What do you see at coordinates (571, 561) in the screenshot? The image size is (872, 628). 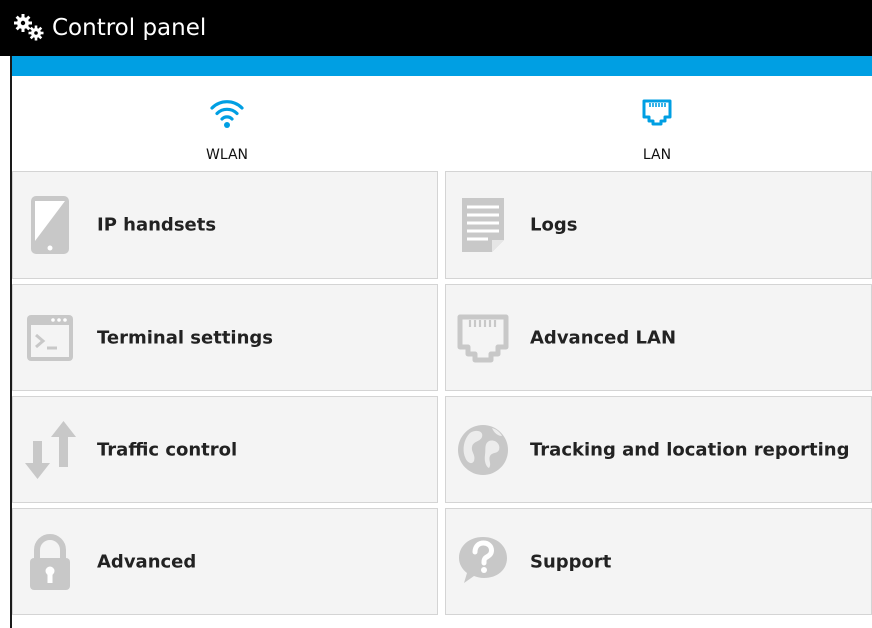 I see `tile-label: Support` at bounding box center [571, 561].